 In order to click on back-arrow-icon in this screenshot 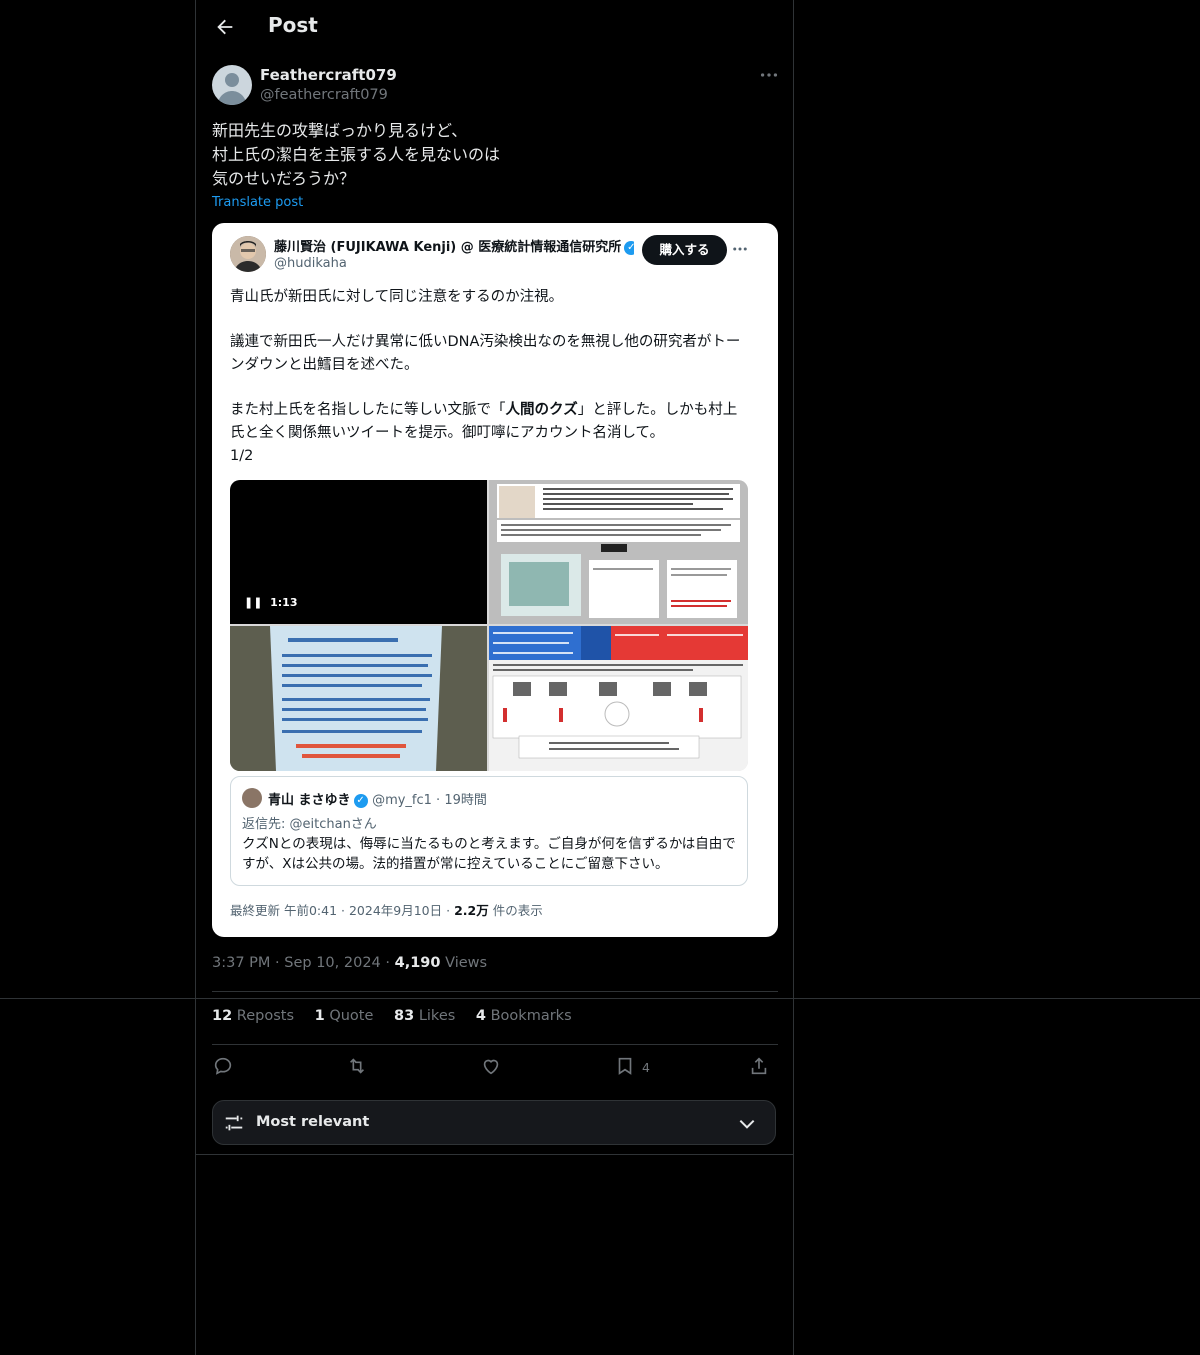, I will do `click(225, 27)`.